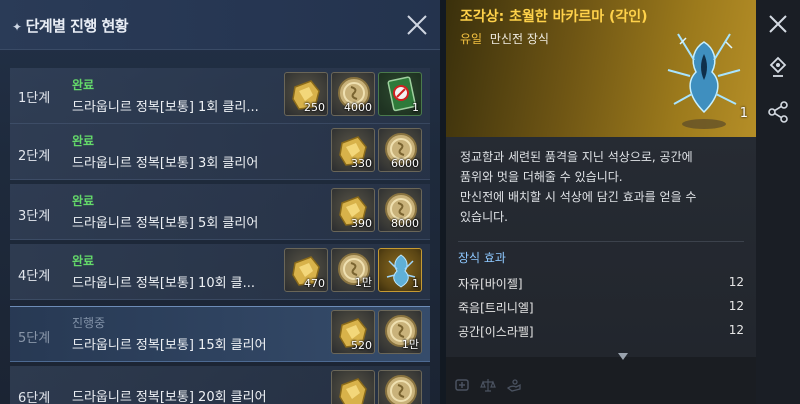  Describe the element at coordinates (778, 112) in the screenshot. I see `share-icon` at that location.